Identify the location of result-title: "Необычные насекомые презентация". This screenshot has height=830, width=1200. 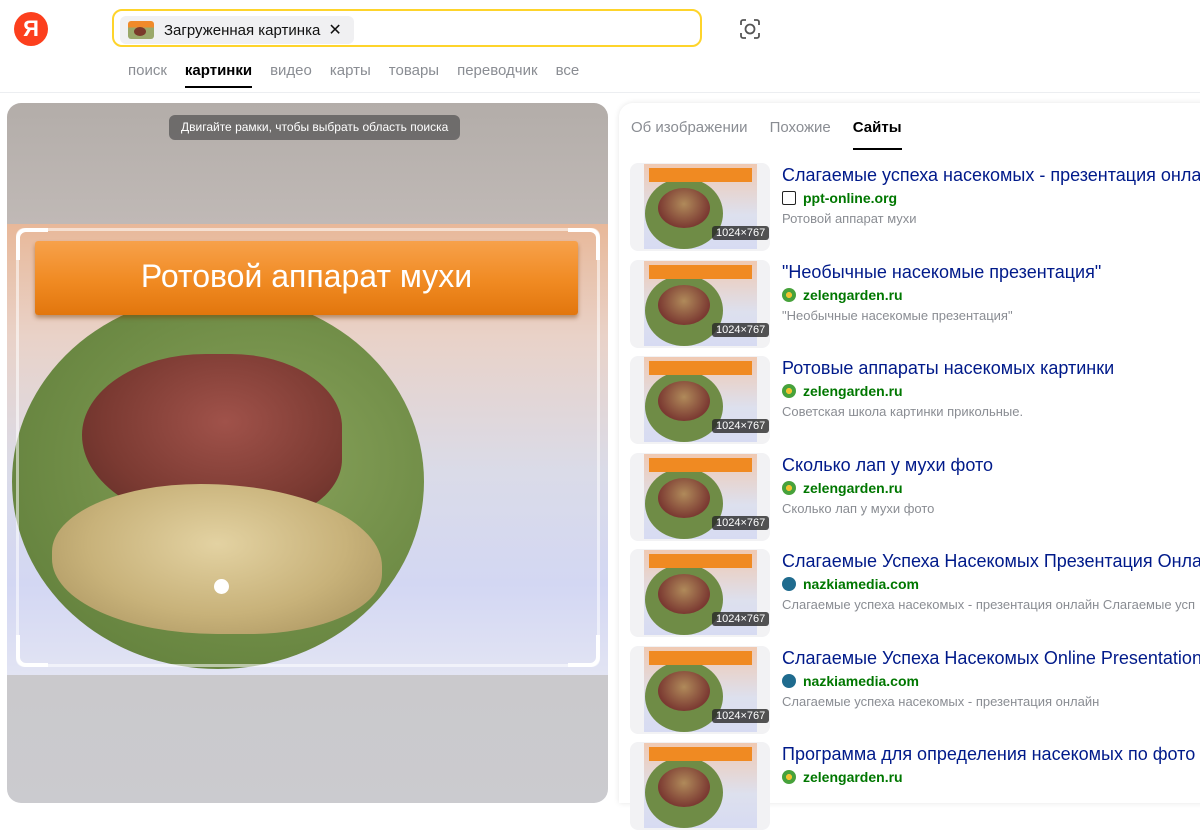
(941, 272).